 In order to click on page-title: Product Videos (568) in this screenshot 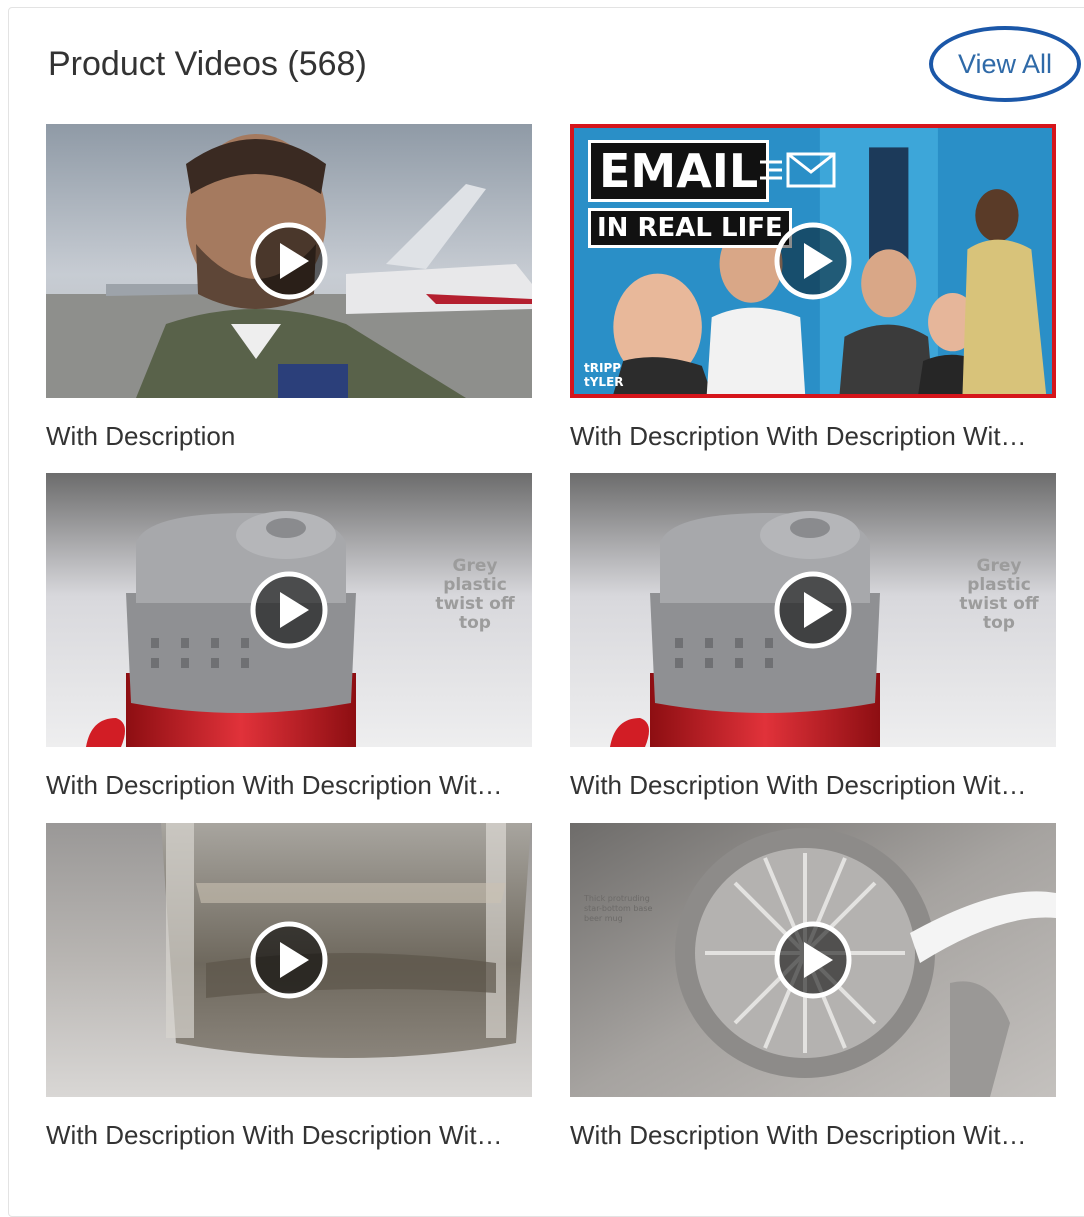, I will do `click(207, 64)`.